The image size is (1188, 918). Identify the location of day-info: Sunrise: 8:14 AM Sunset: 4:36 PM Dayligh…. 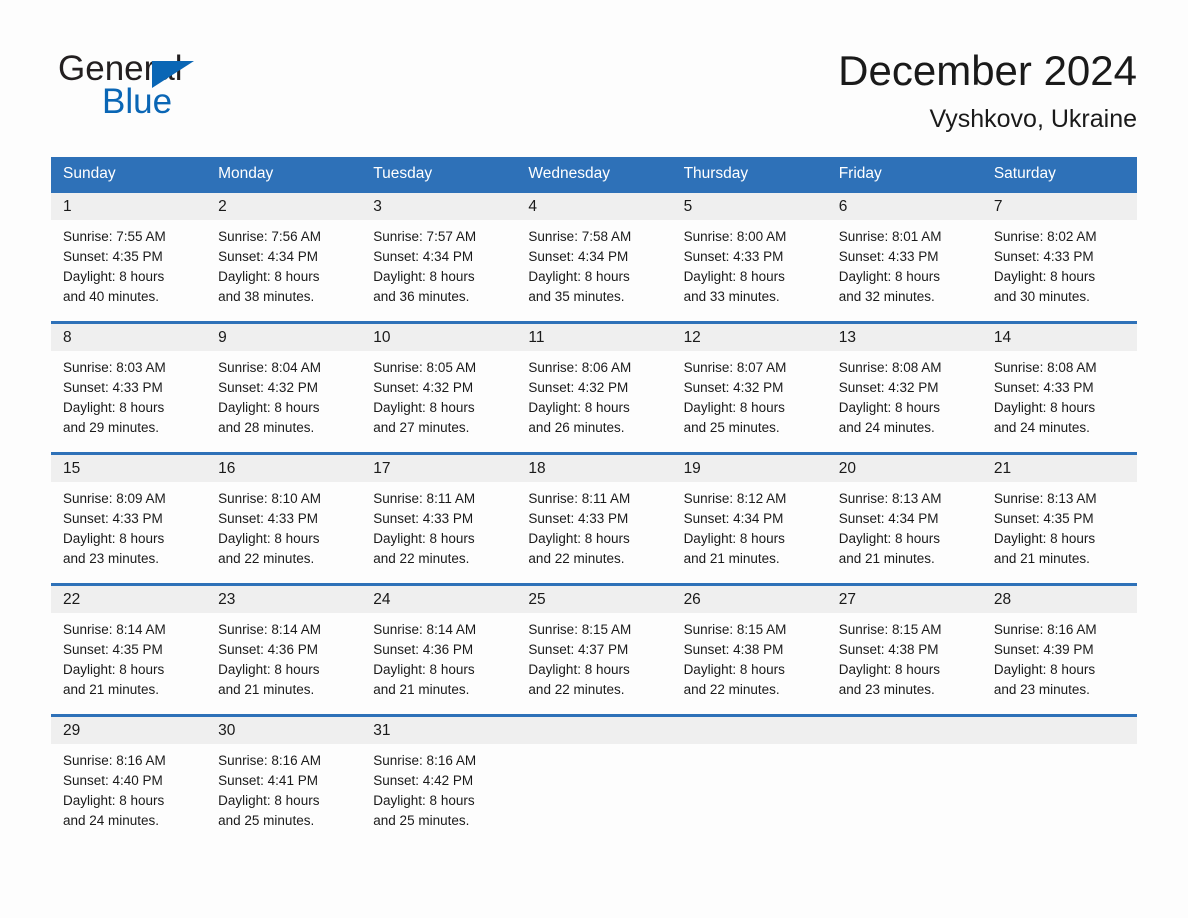
(283, 656).